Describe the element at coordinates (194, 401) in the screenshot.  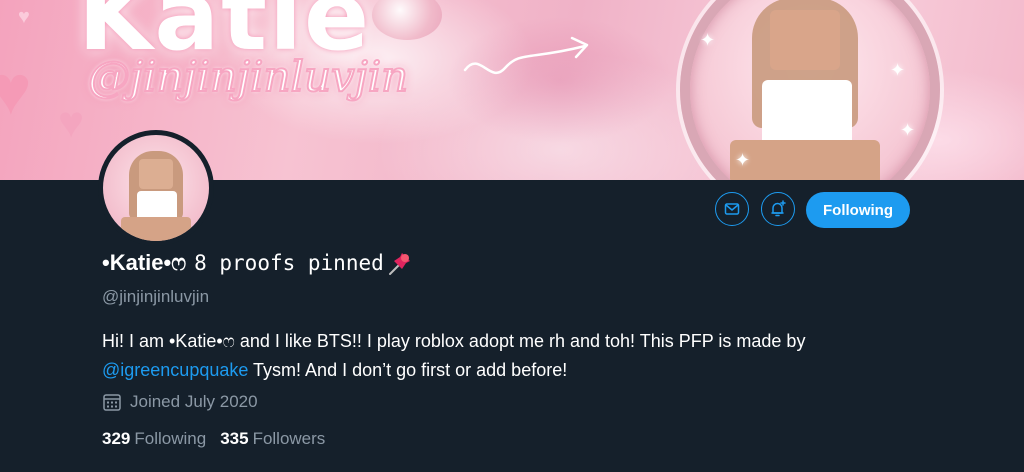
I see `joined-text: Joined July 2020` at that location.